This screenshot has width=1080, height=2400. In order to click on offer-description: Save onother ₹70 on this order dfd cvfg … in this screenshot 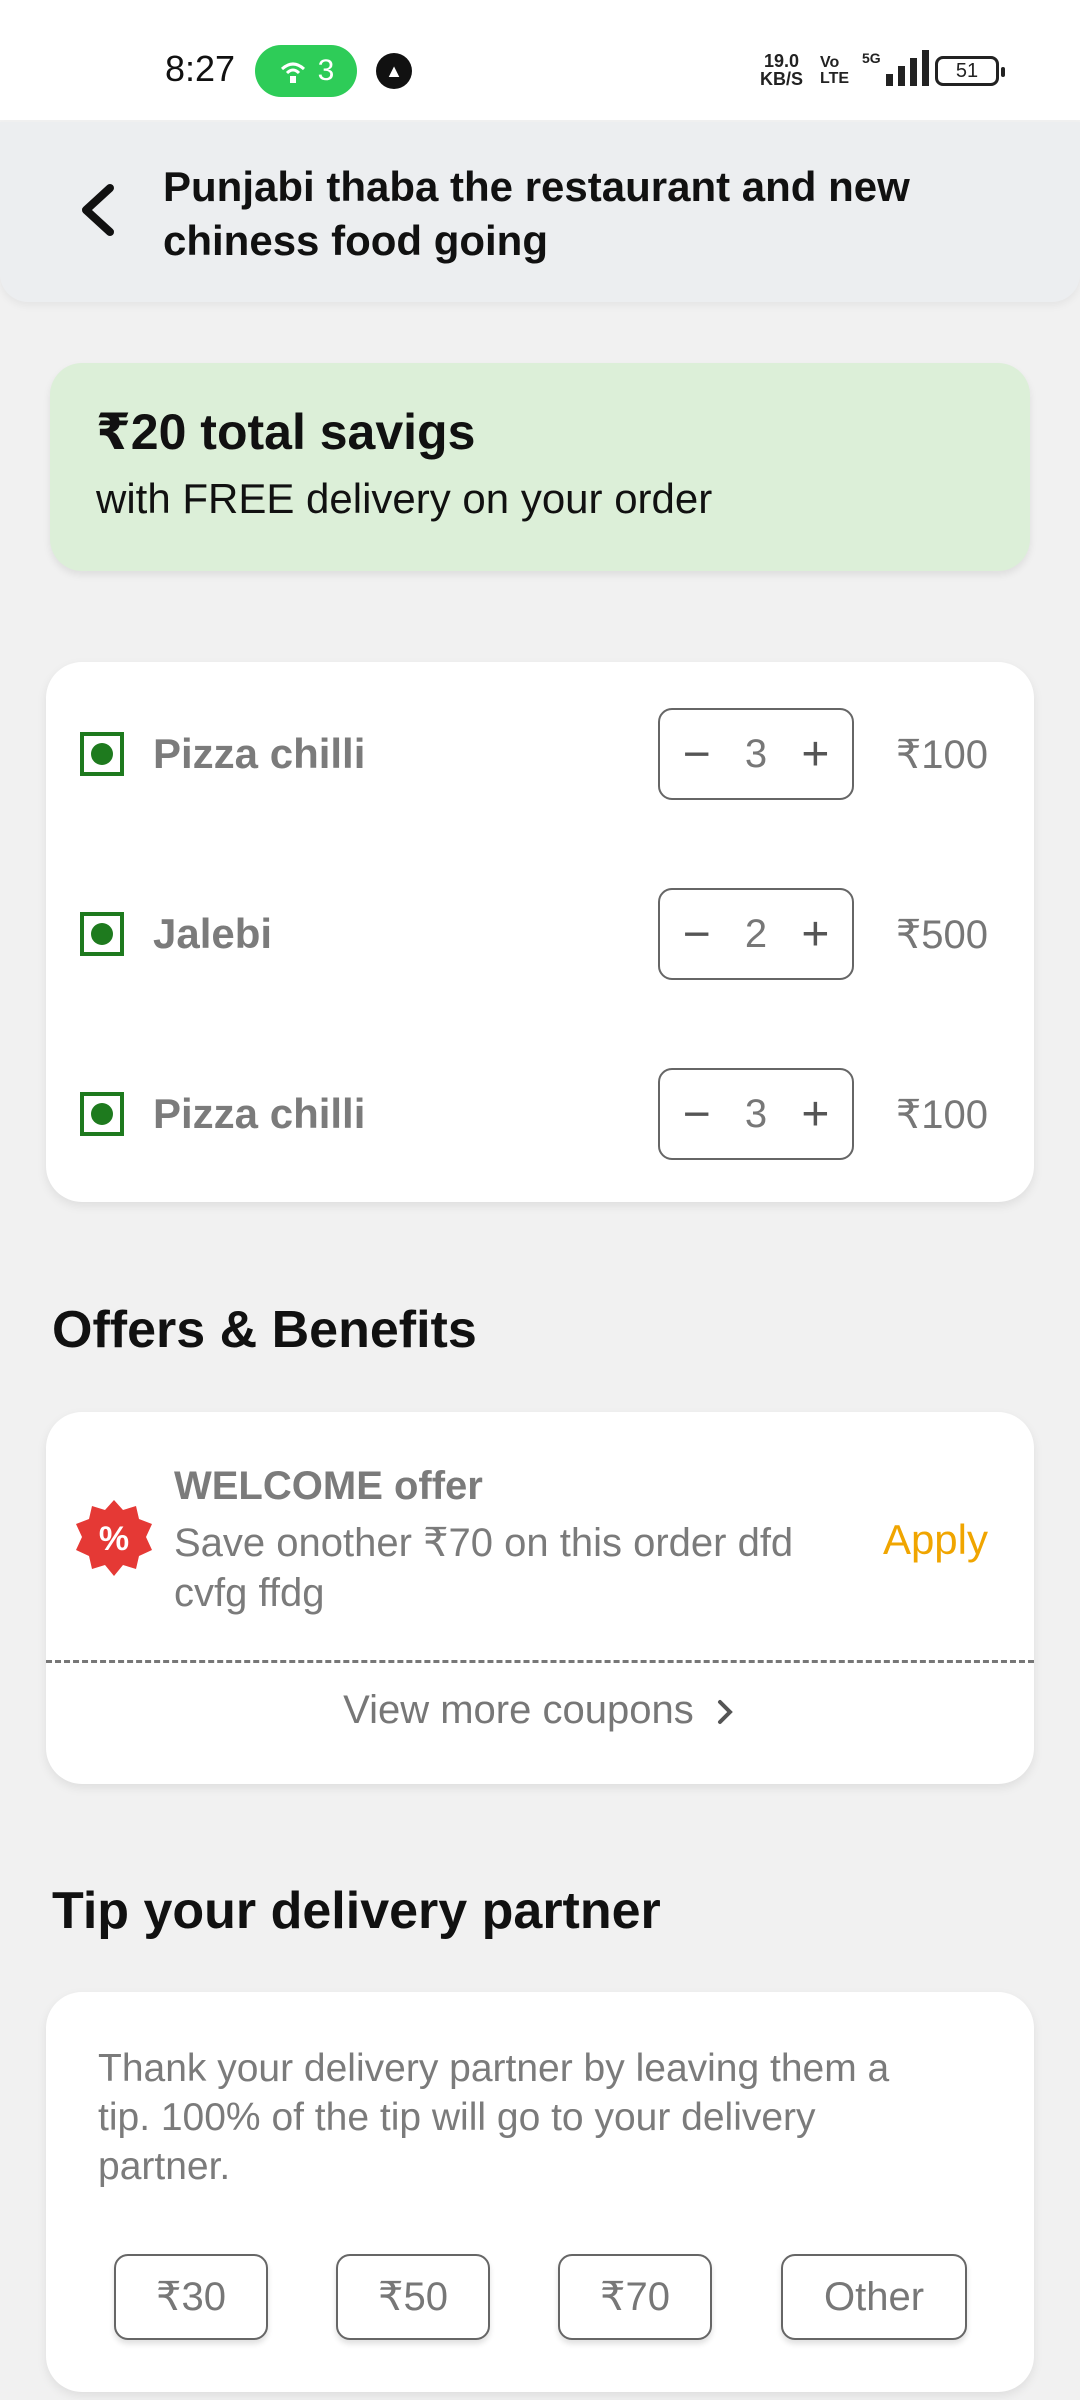, I will do `click(484, 1568)`.